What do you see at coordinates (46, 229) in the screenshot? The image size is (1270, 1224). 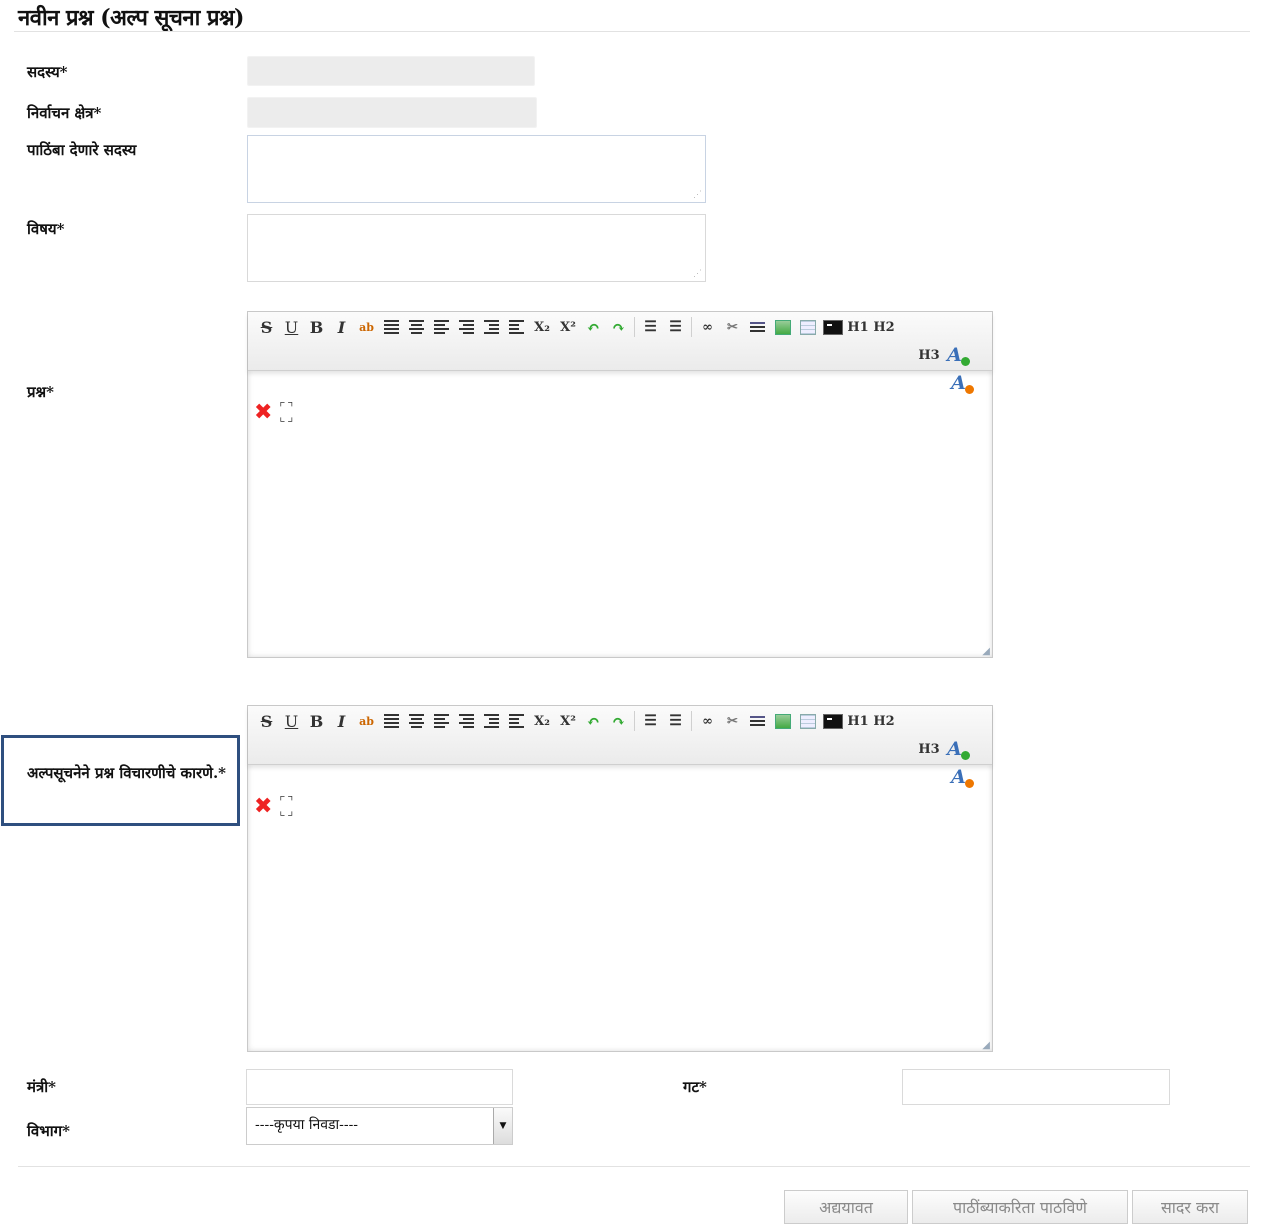 I see `subject-label: विषय*` at bounding box center [46, 229].